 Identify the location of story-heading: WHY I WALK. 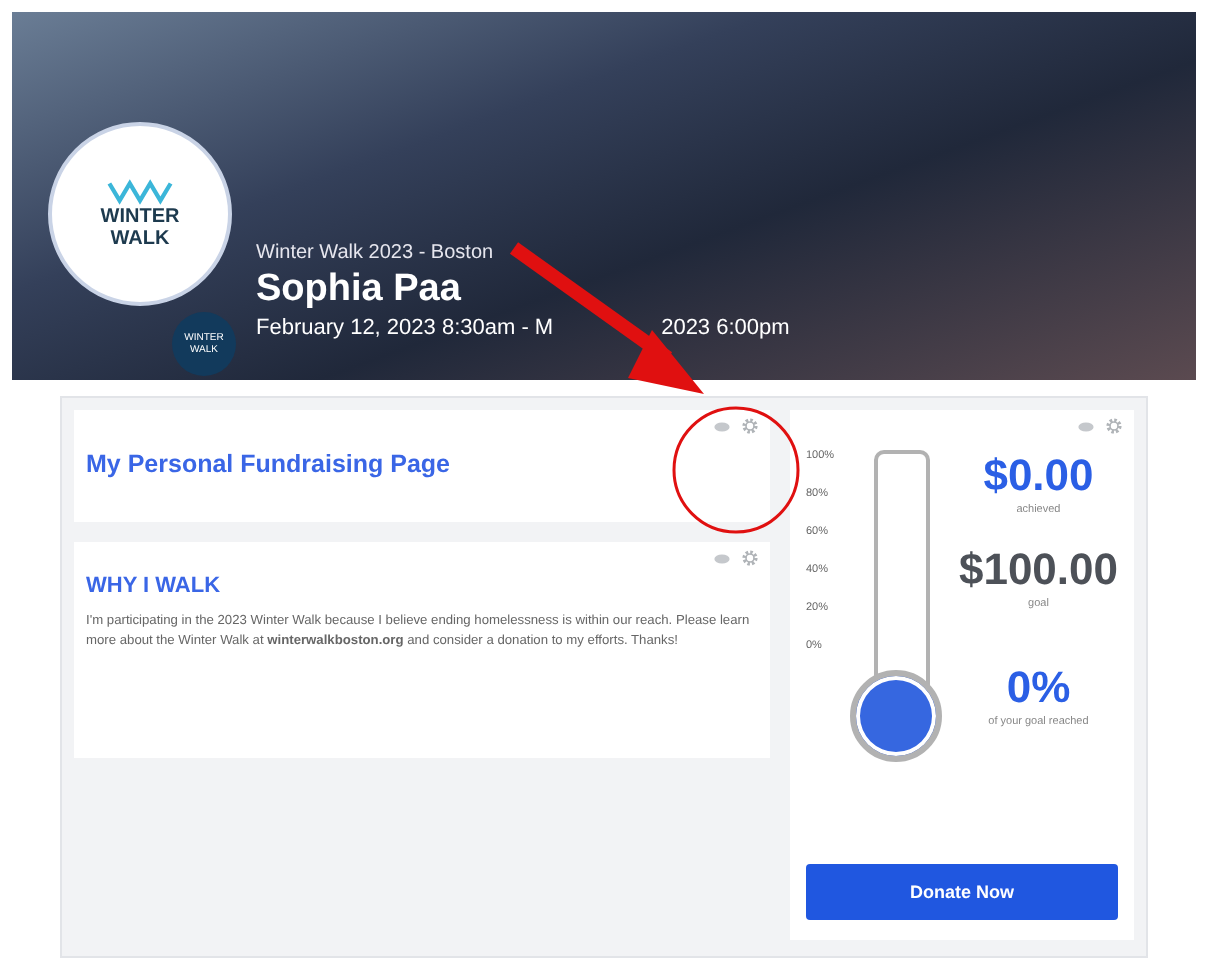
(154, 586).